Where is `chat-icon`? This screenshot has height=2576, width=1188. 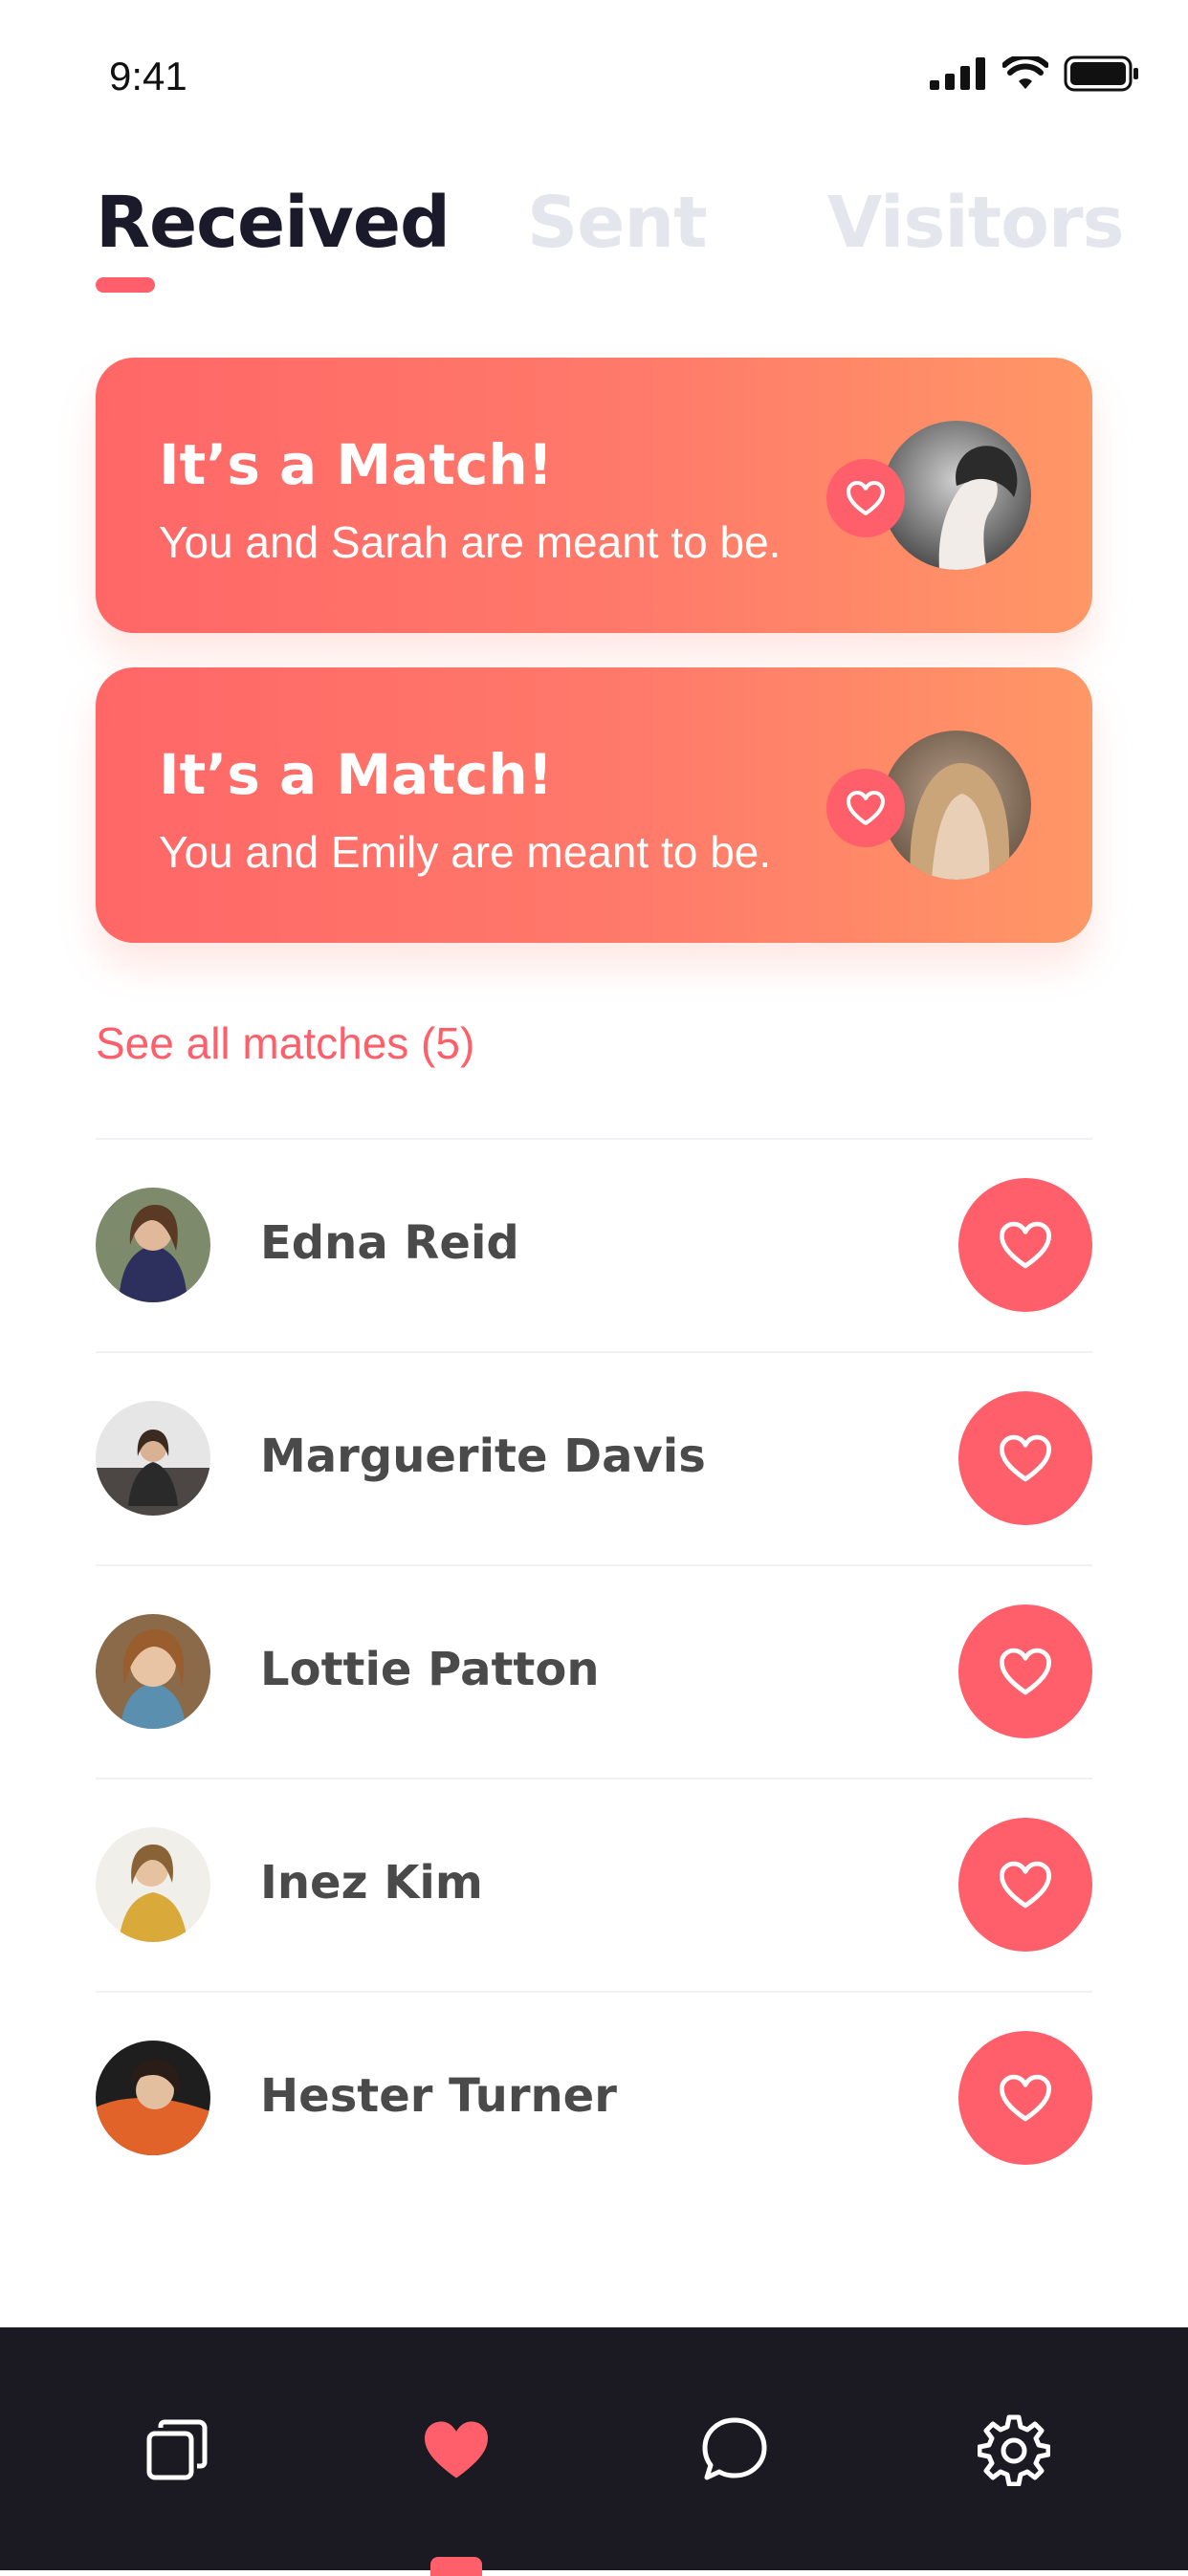
chat-icon is located at coordinates (734, 2448).